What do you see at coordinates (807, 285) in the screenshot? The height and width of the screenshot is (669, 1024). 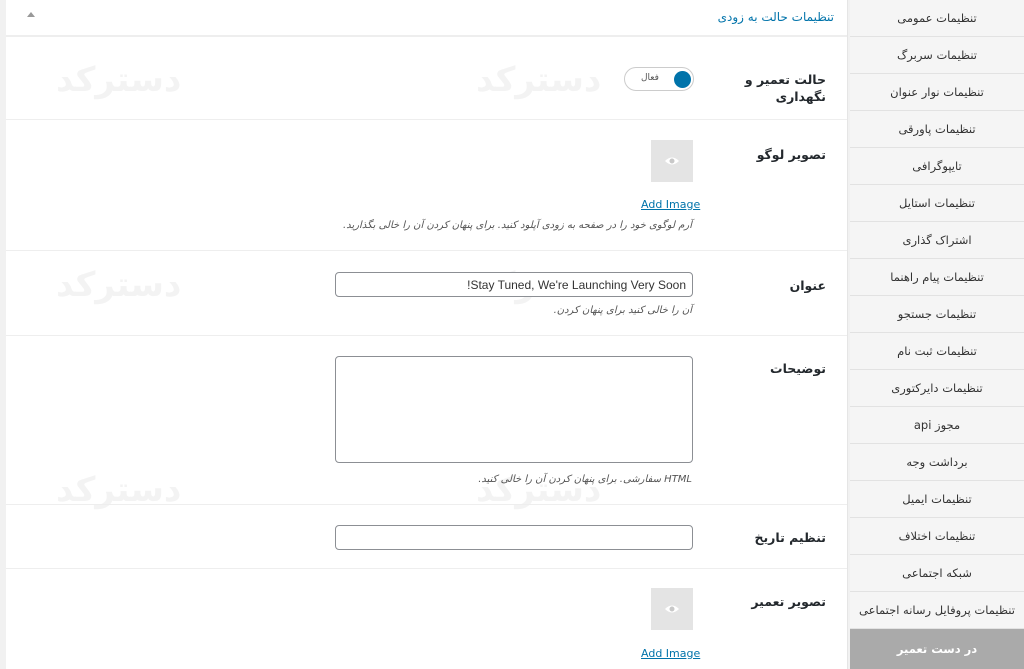 I see `title-label: عنوان` at bounding box center [807, 285].